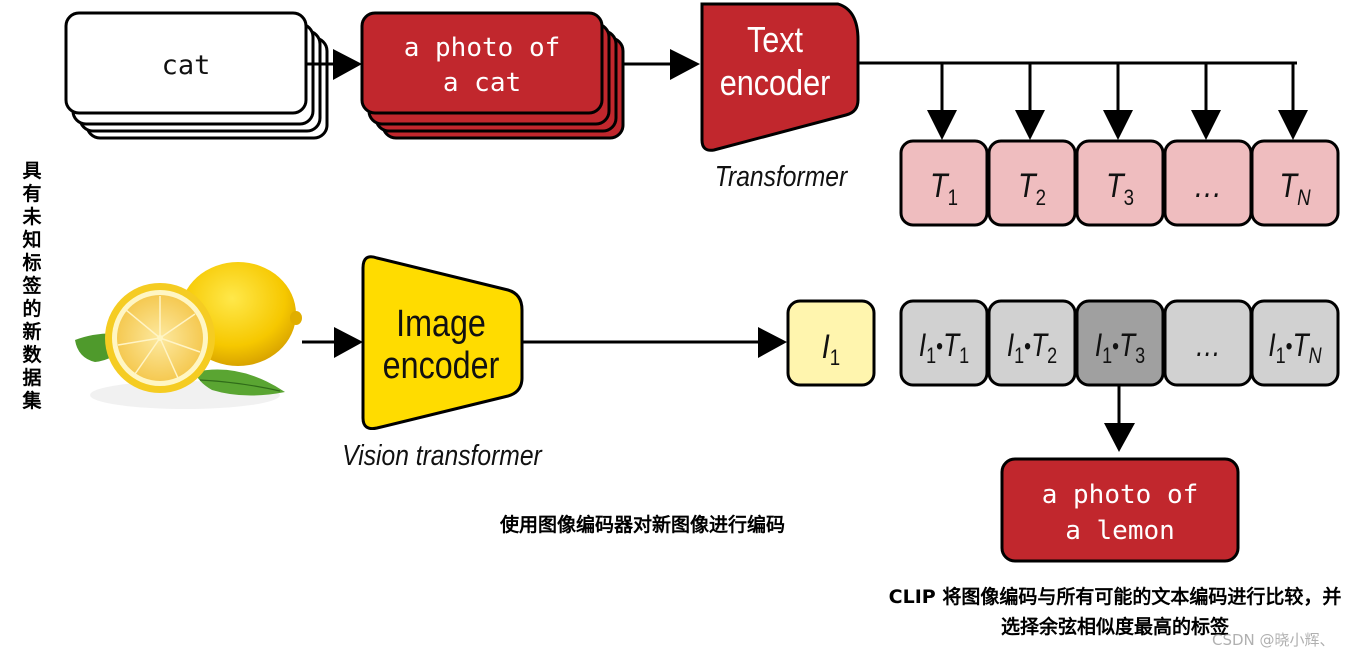 Image resolution: width=1355 pixels, height=656 pixels. I want to click on new-dataset-label: 具有未知标签的新数据集, so click(32, 286).